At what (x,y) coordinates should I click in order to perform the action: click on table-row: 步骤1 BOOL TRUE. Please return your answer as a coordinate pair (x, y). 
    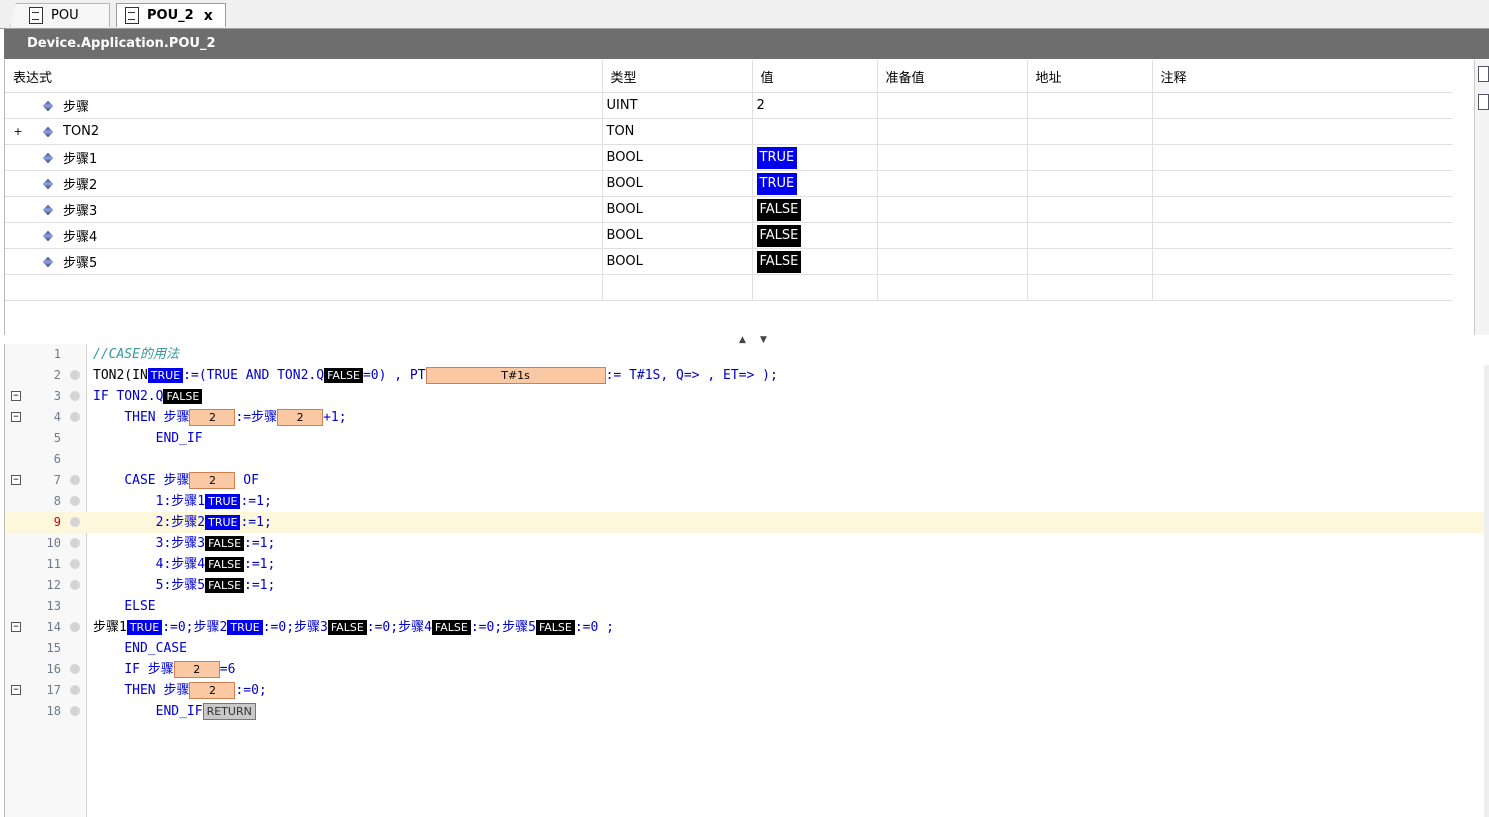
    Looking at the image, I should click on (729, 157).